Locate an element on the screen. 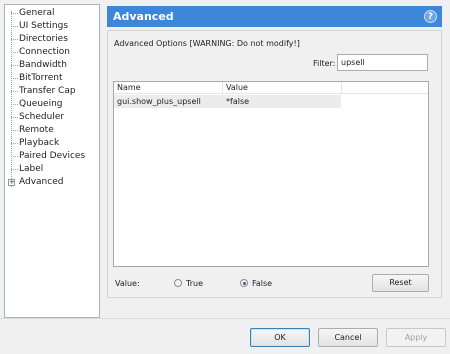 The width and height of the screenshot is (450, 354). column-header-value: Value is located at coordinates (282, 88).